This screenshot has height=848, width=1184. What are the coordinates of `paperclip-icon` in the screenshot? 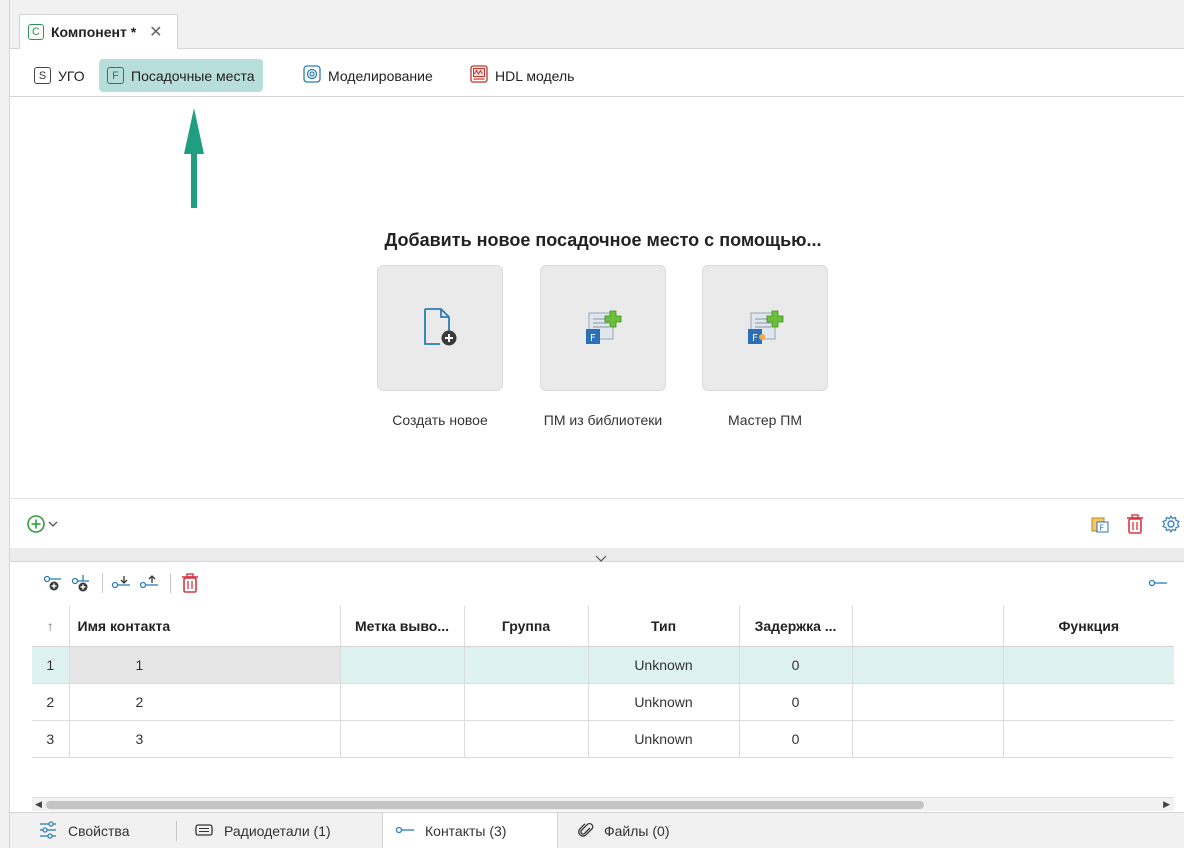 It's located at (586, 831).